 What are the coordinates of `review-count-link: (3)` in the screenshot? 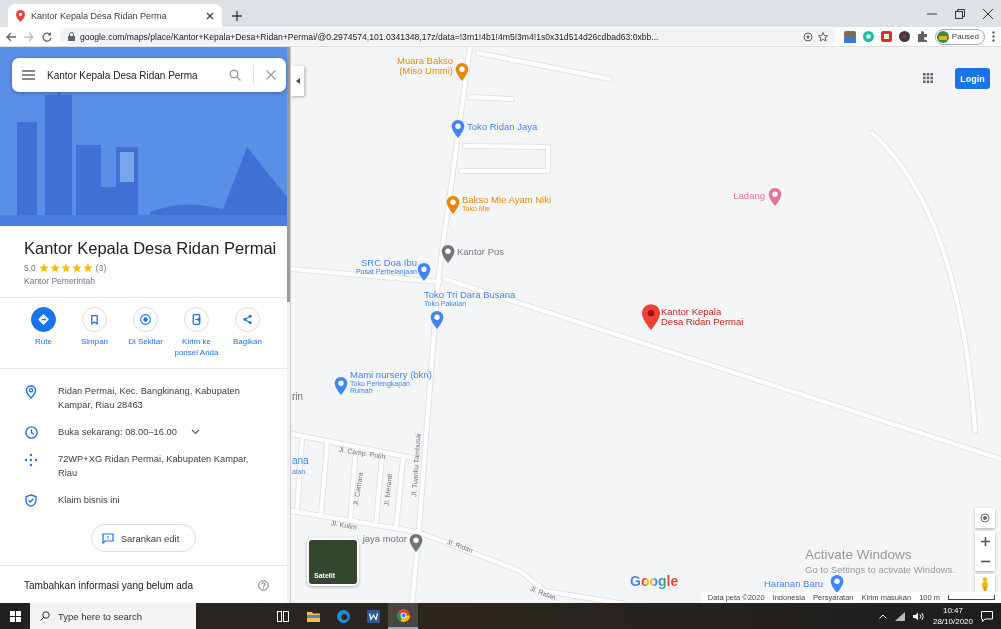 It's located at (101, 268).